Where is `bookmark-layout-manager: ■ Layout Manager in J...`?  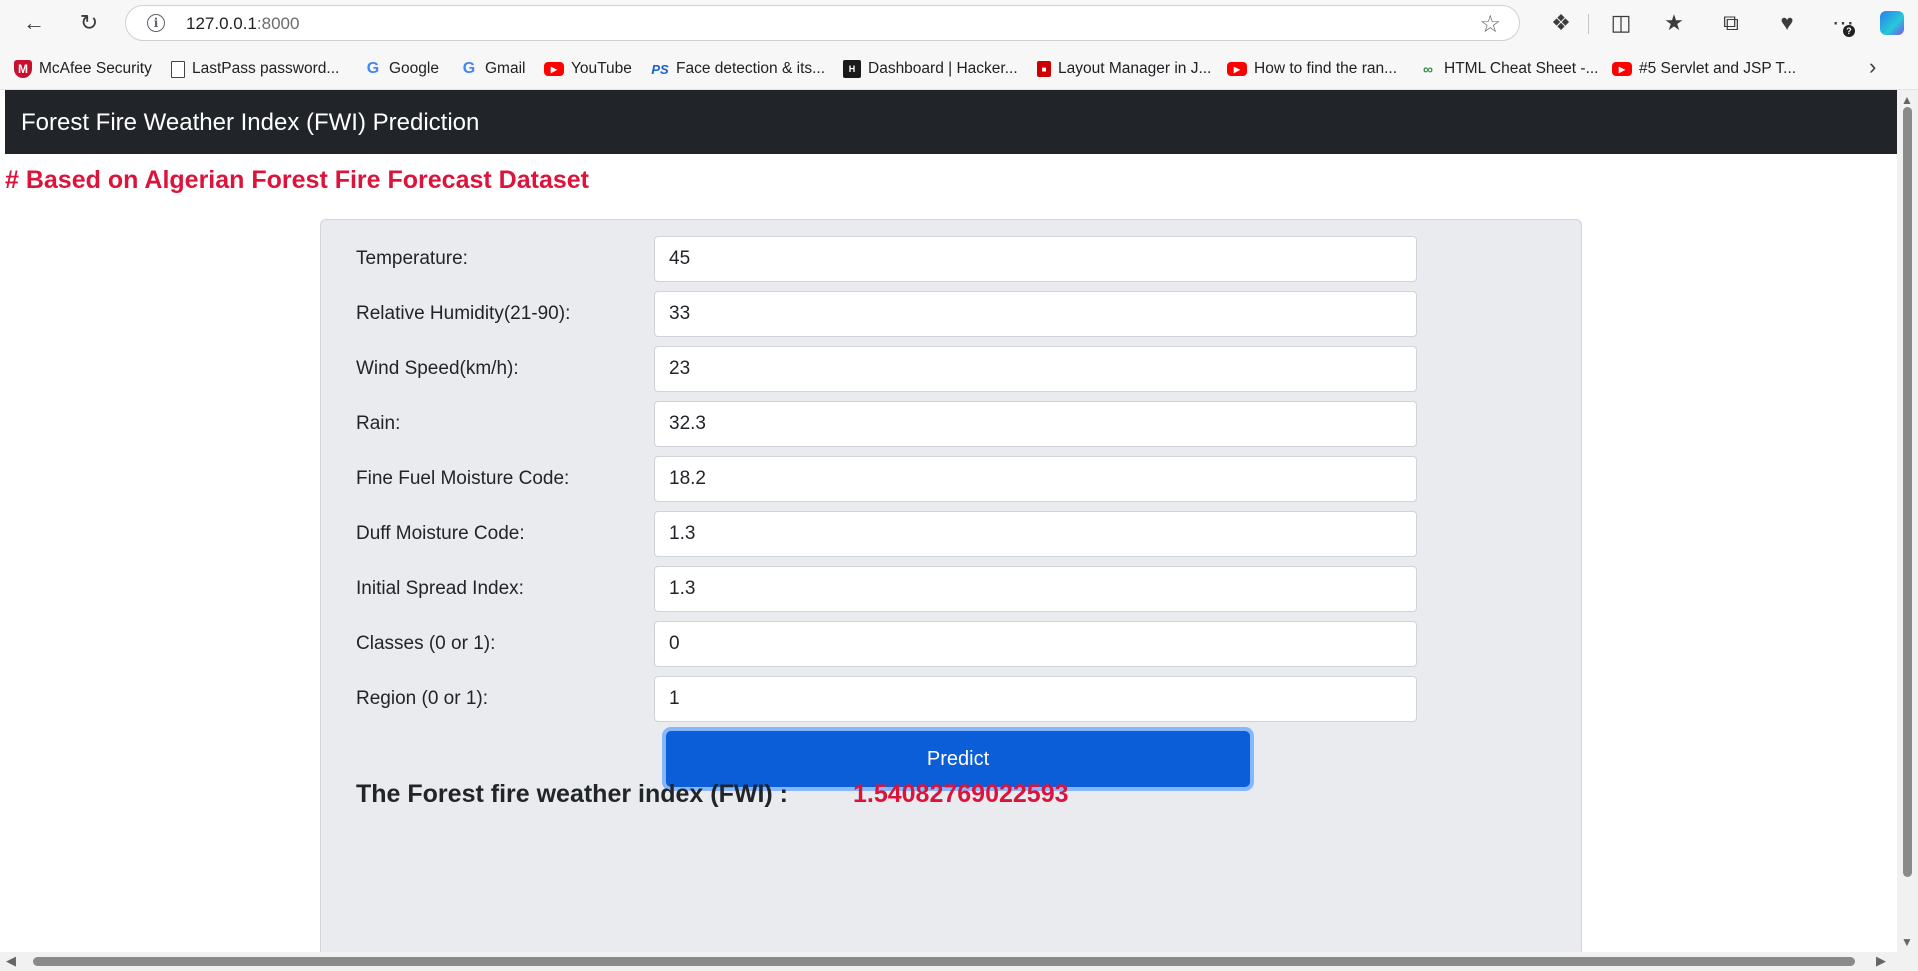 bookmark-layout-manager: ■ Layout Manager in J... is located at coordinates (1124, 69).